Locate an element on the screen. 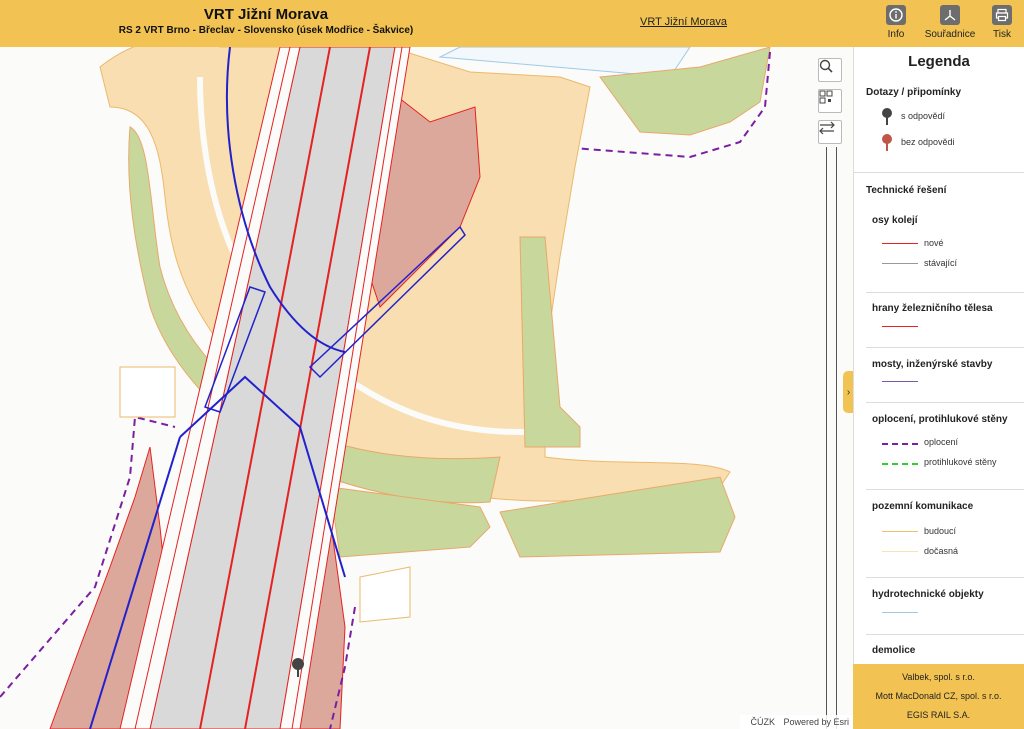 The height and width of the screenshot is (729, 1024). legend-item-label: budoucí is located at coordinates (940, 531).